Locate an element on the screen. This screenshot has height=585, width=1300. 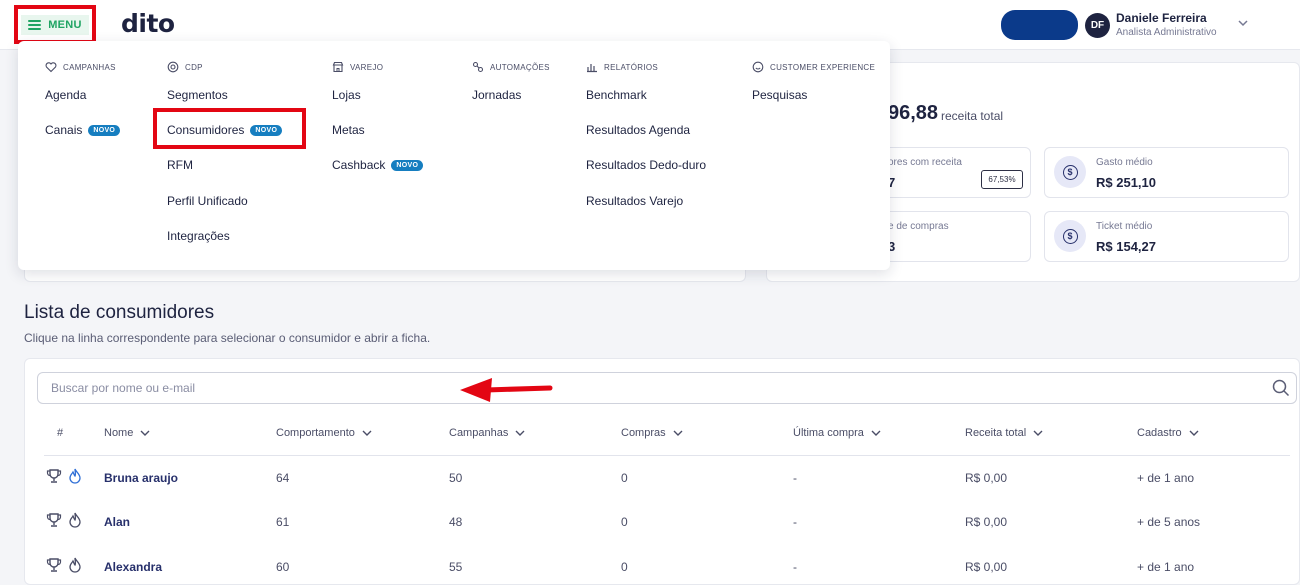
hamburger-icon is located at coordinates (35, 24).